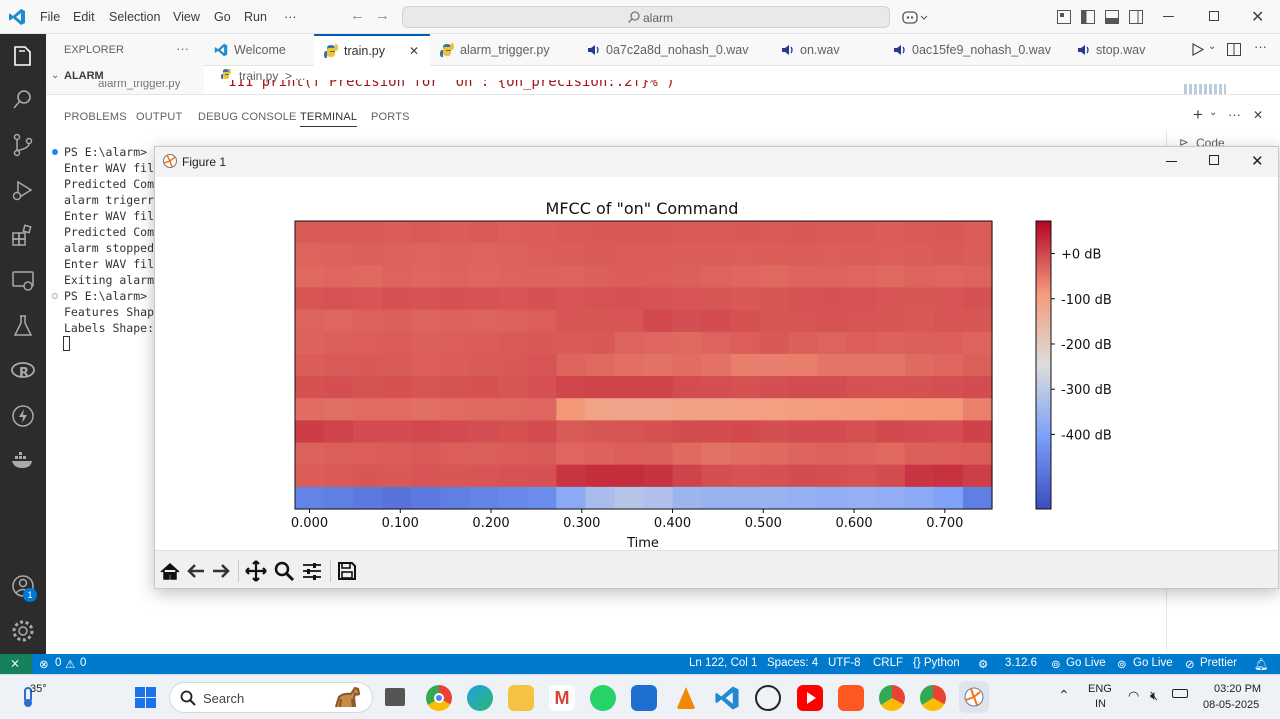 The height and width of the screenshot is (719, 1280). Describe the element at coordinates (1212, 46) in the screenshot. I see `run-dropdown-icon: ⌄` at that location.